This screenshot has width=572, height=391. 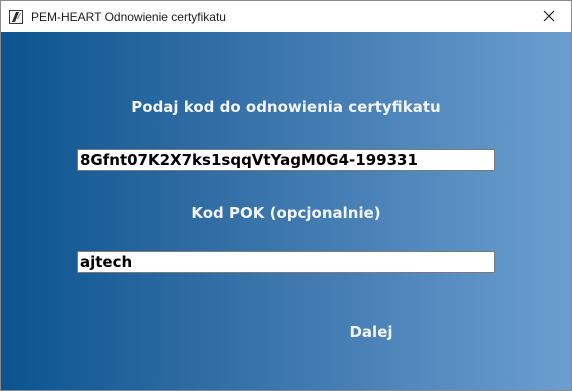 I want to click on renewal-code-input, so click(x=286, y=160).